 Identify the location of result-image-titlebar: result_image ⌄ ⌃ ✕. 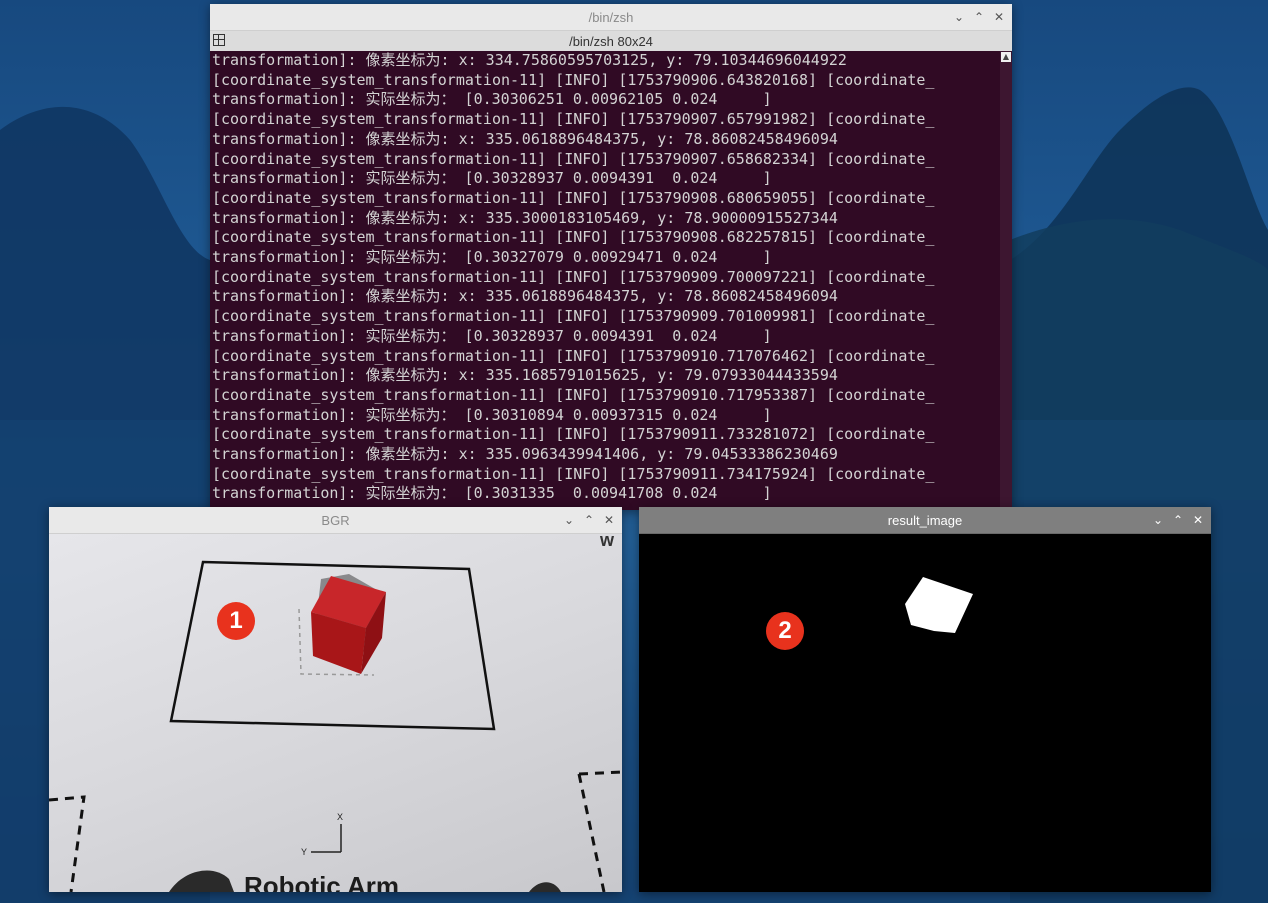
(925, 520).